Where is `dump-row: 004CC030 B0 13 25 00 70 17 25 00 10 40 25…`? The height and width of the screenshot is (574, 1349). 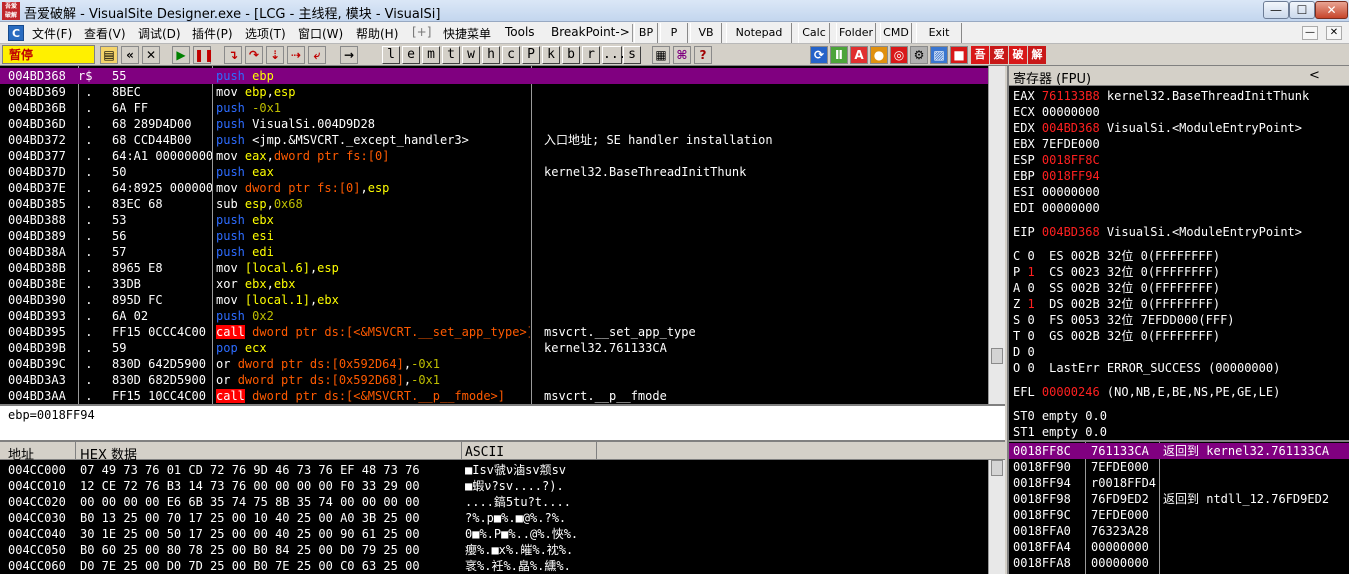
dump-row: 004CC030 B0 13 25 00 70 17 25 00 10 40 25… is located at coordinates (493, 518).